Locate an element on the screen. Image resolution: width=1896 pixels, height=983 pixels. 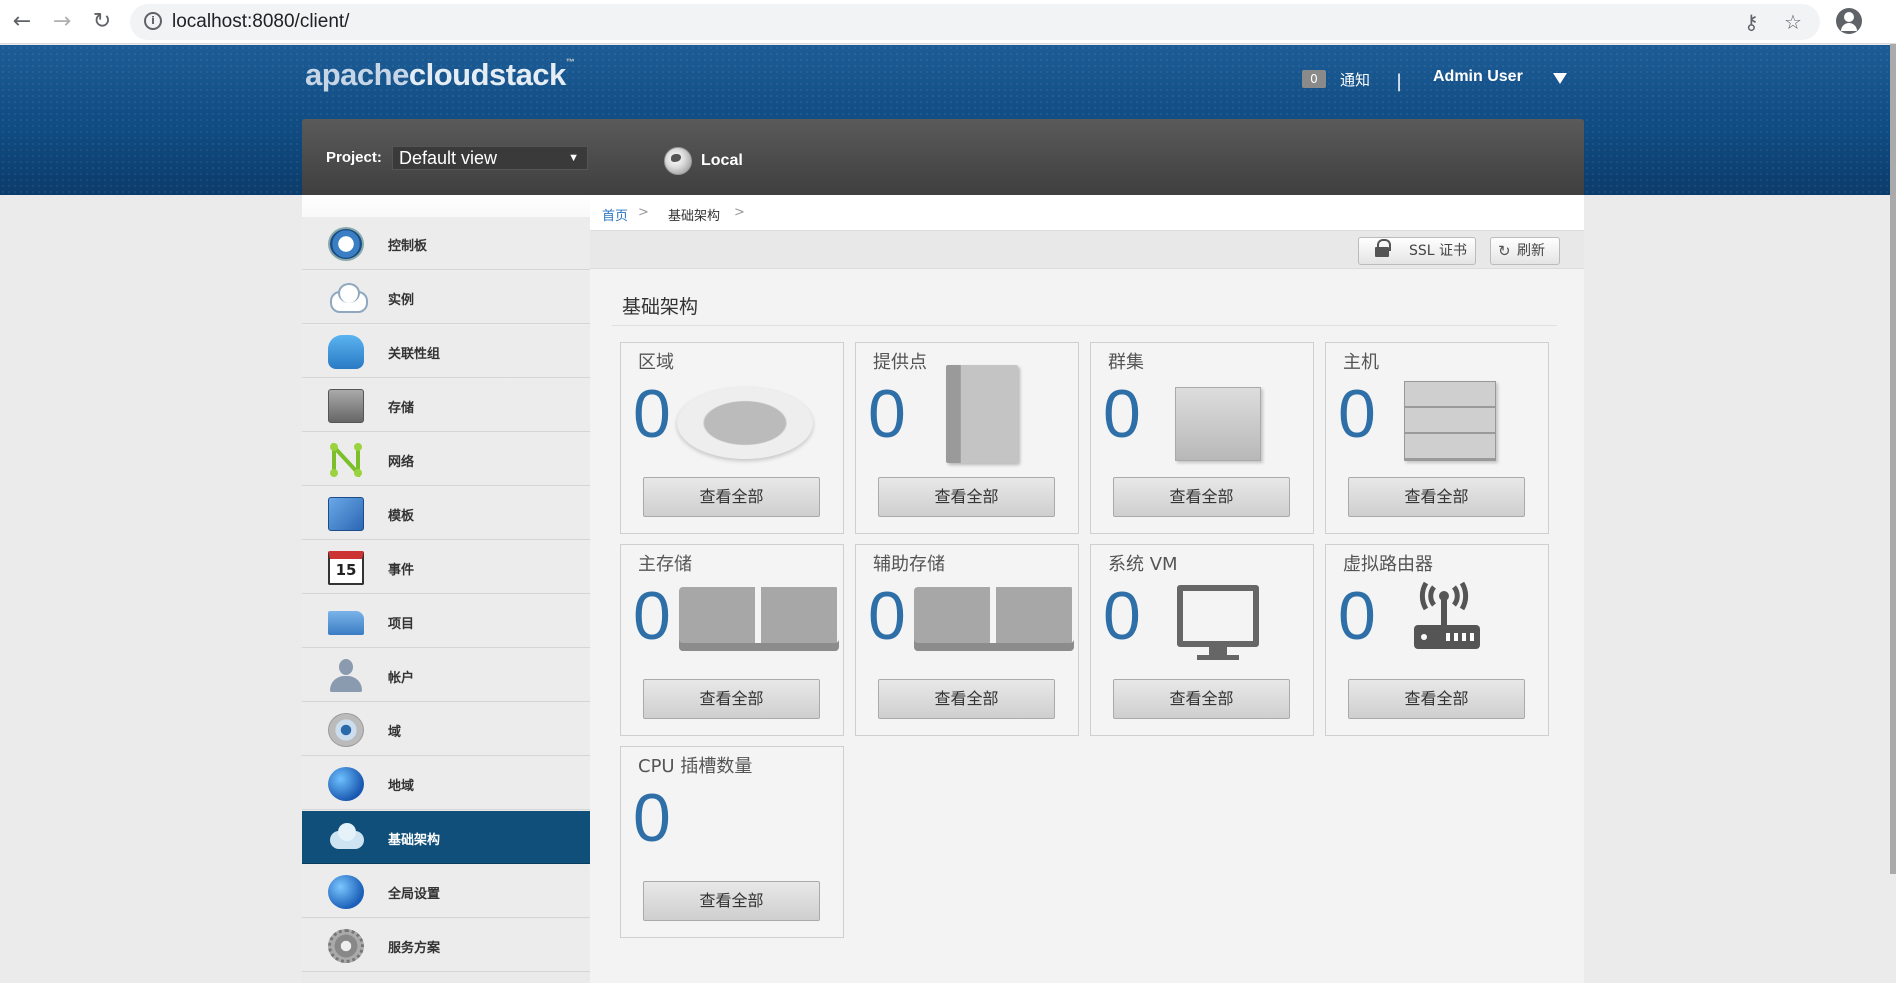
global-settings-icon is located at coordinates (346, 892).